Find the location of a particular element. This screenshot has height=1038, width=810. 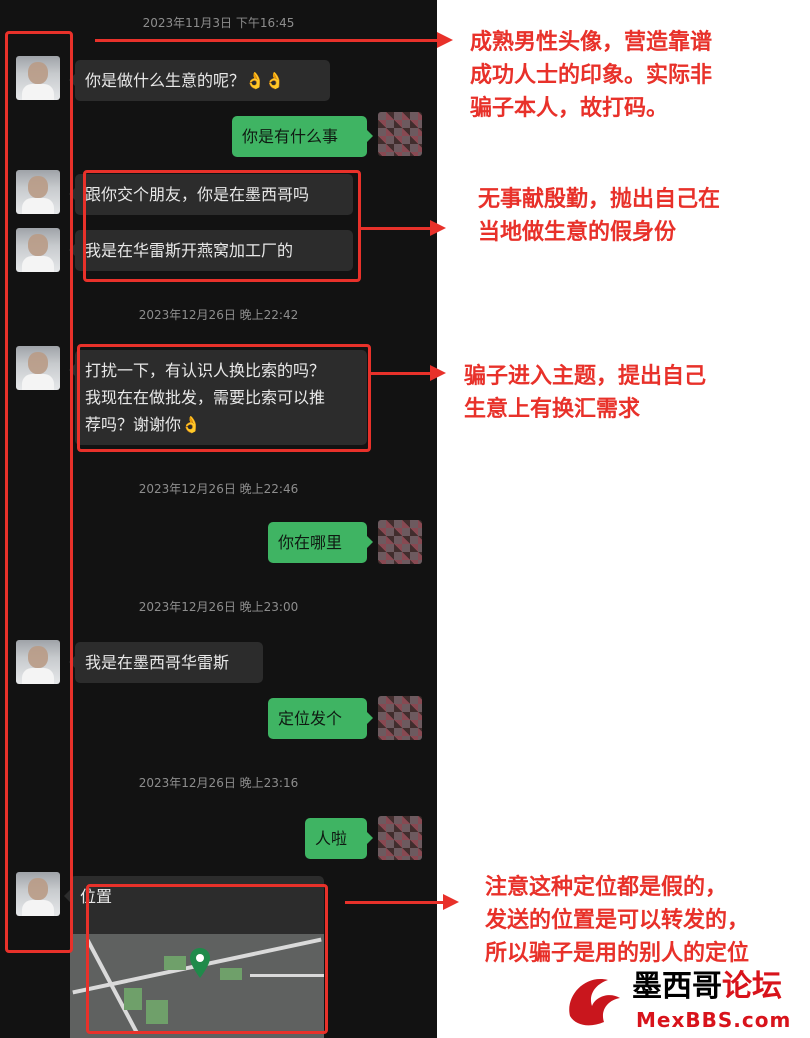

location-annotation: 注意这种定位都是假的， 发送的位置是可以转发的， 所以骗子是用的别人的定位 is located at coordinates (617, 920).